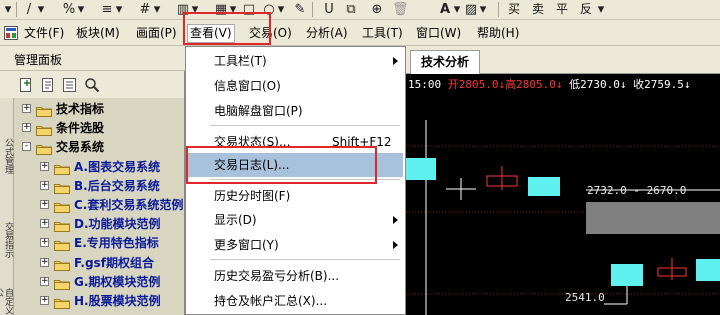 The width and height of the screenshot is (720, 315). Describe the element at coordinates (211, 33) in the screenshot. I see `menu-view: 查看(V)` at that location.